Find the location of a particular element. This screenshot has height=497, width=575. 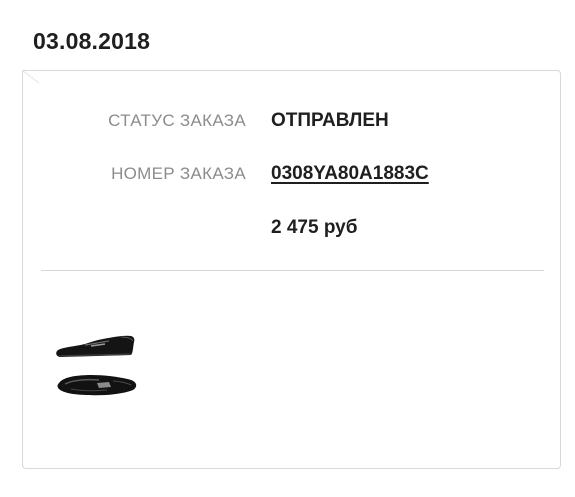

product-thumbnail is located at coordinates (96, 367).